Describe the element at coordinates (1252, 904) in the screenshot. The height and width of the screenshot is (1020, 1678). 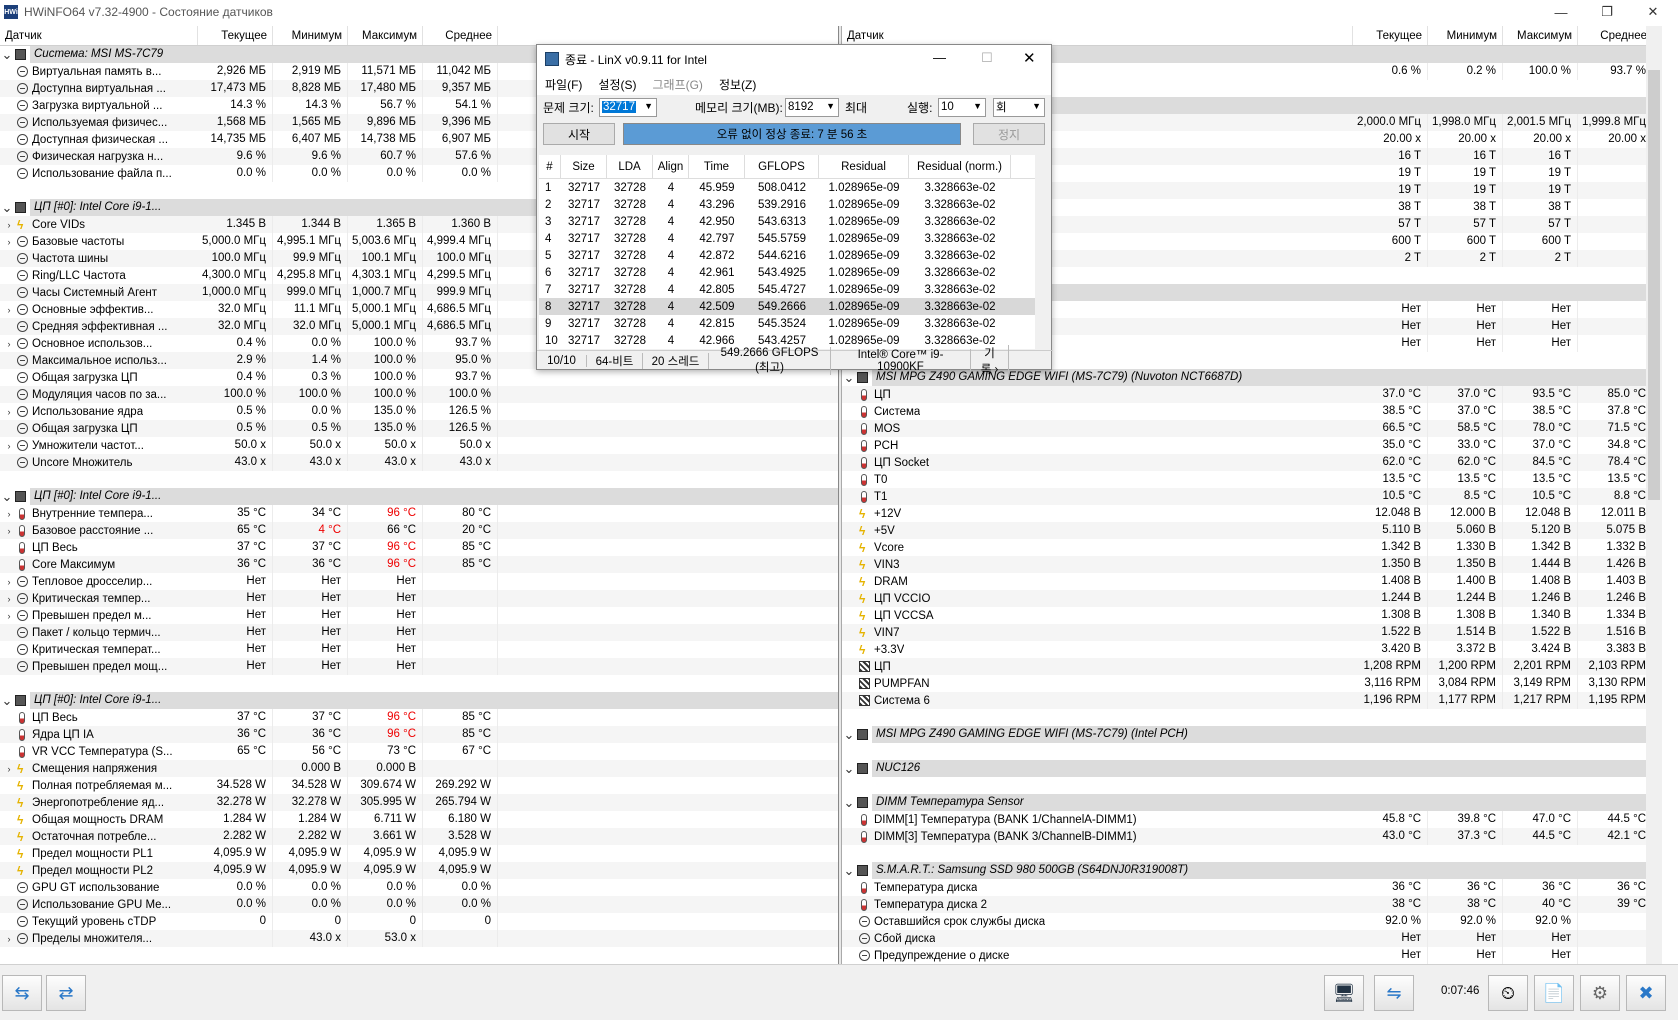
I see `sensor-row: Температура диска 2 38 °C 38 °C 40 °C 39 °C` at that location.